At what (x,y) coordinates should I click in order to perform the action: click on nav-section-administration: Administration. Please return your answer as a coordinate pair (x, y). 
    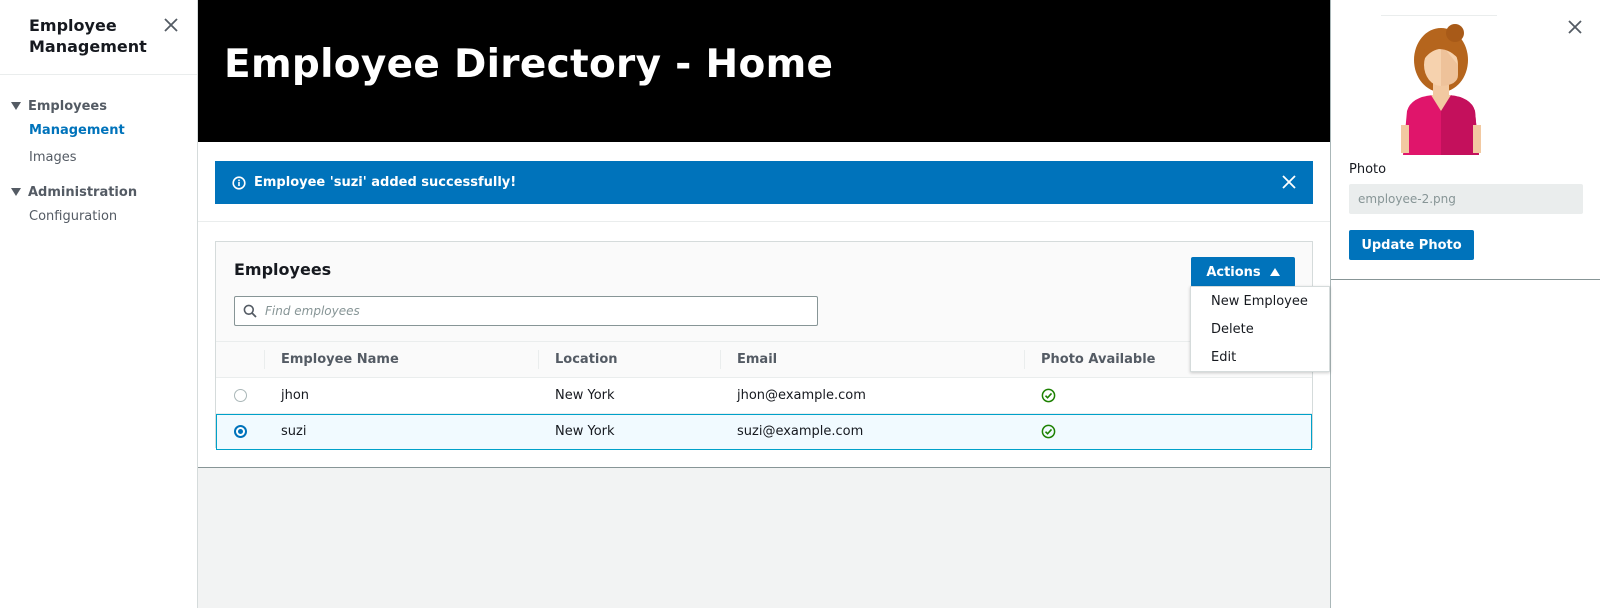
    Looking at the image, I should click on (98, 192).